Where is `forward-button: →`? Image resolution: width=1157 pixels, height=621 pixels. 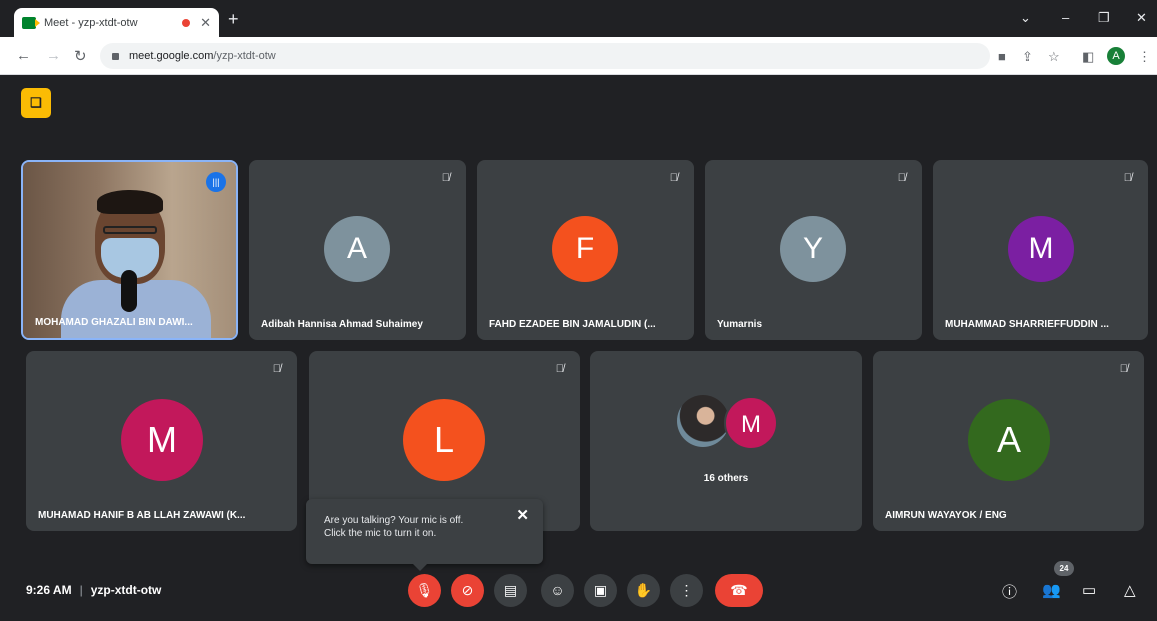 forward-button: → is located at coordinates (53, 55).